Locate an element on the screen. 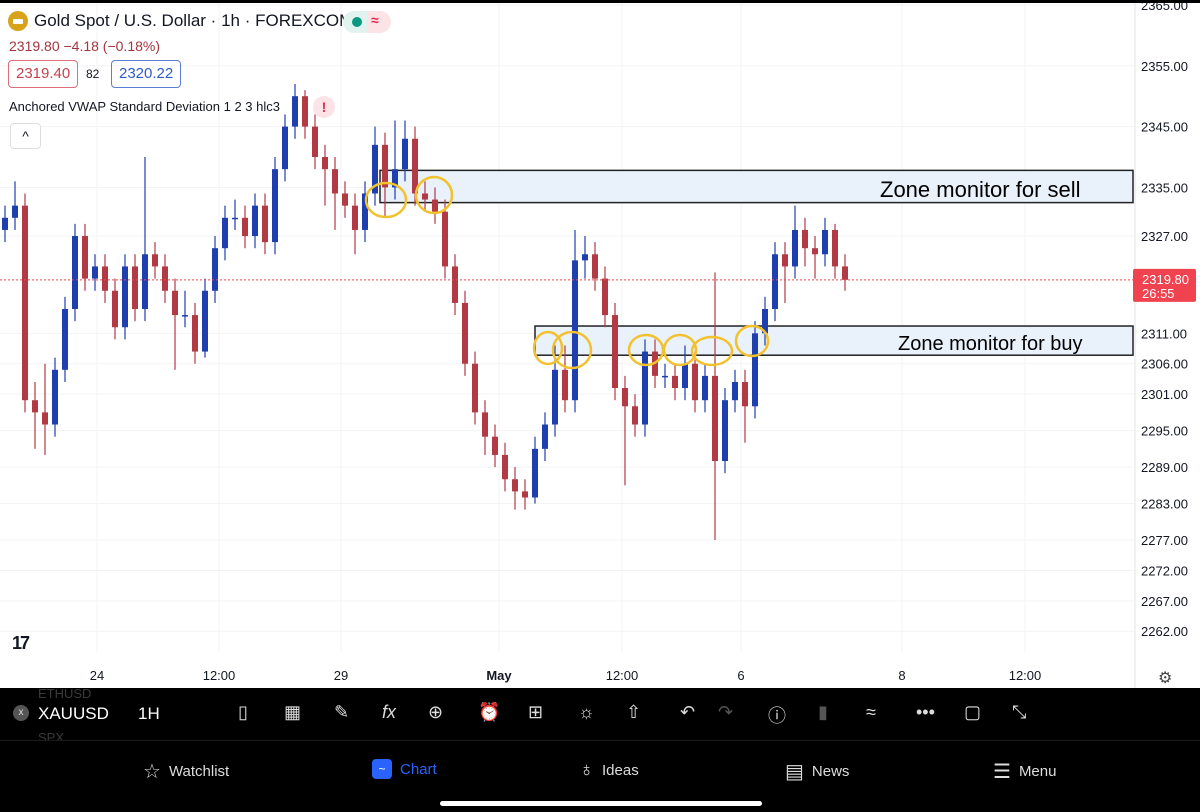 The image size is (1200, 812). sell-price-button: 2319.40 is located at coordinates (43, 74).